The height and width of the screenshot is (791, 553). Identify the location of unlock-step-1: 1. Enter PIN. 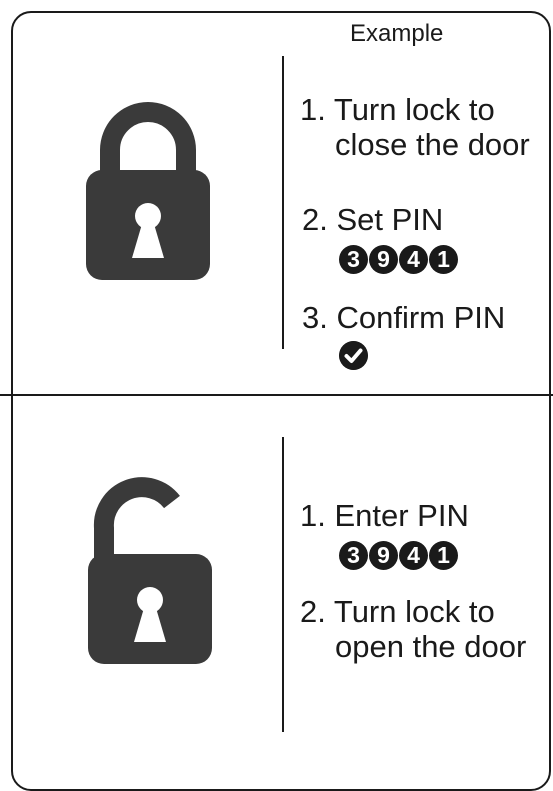
(384, 515).